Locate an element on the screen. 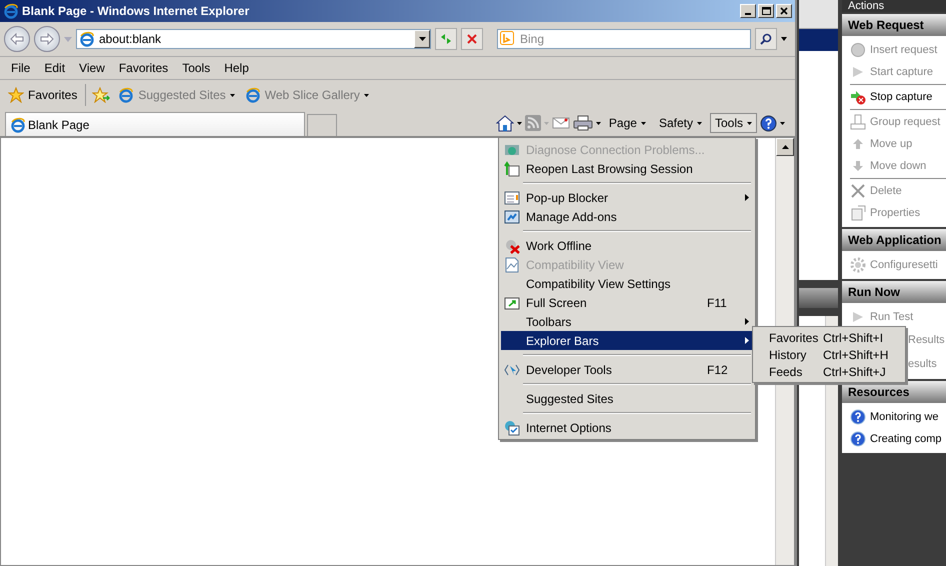 The height and width of the screenshot is (566, 946). panel-header is located at coordinates (818, 298).